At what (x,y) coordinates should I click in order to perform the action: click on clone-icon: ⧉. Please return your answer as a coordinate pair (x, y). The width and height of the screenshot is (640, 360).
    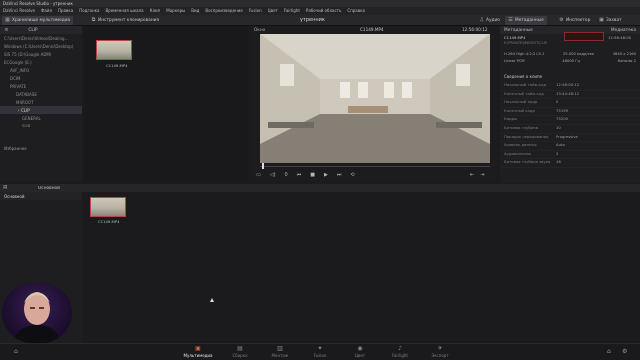
    Looking at the image, I should click on (93, 20).